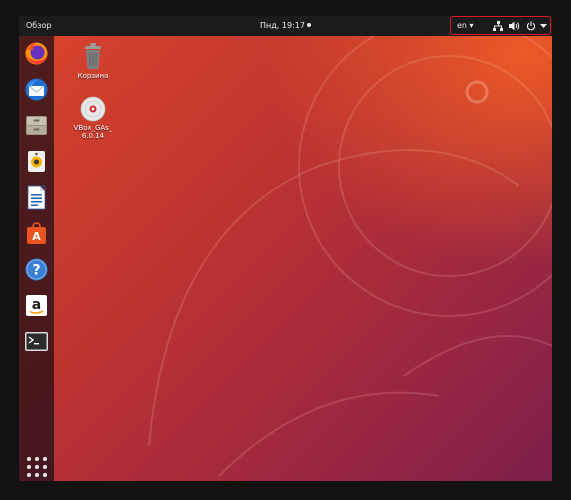  I want to click on dock: A ? a, so click(36, 258).